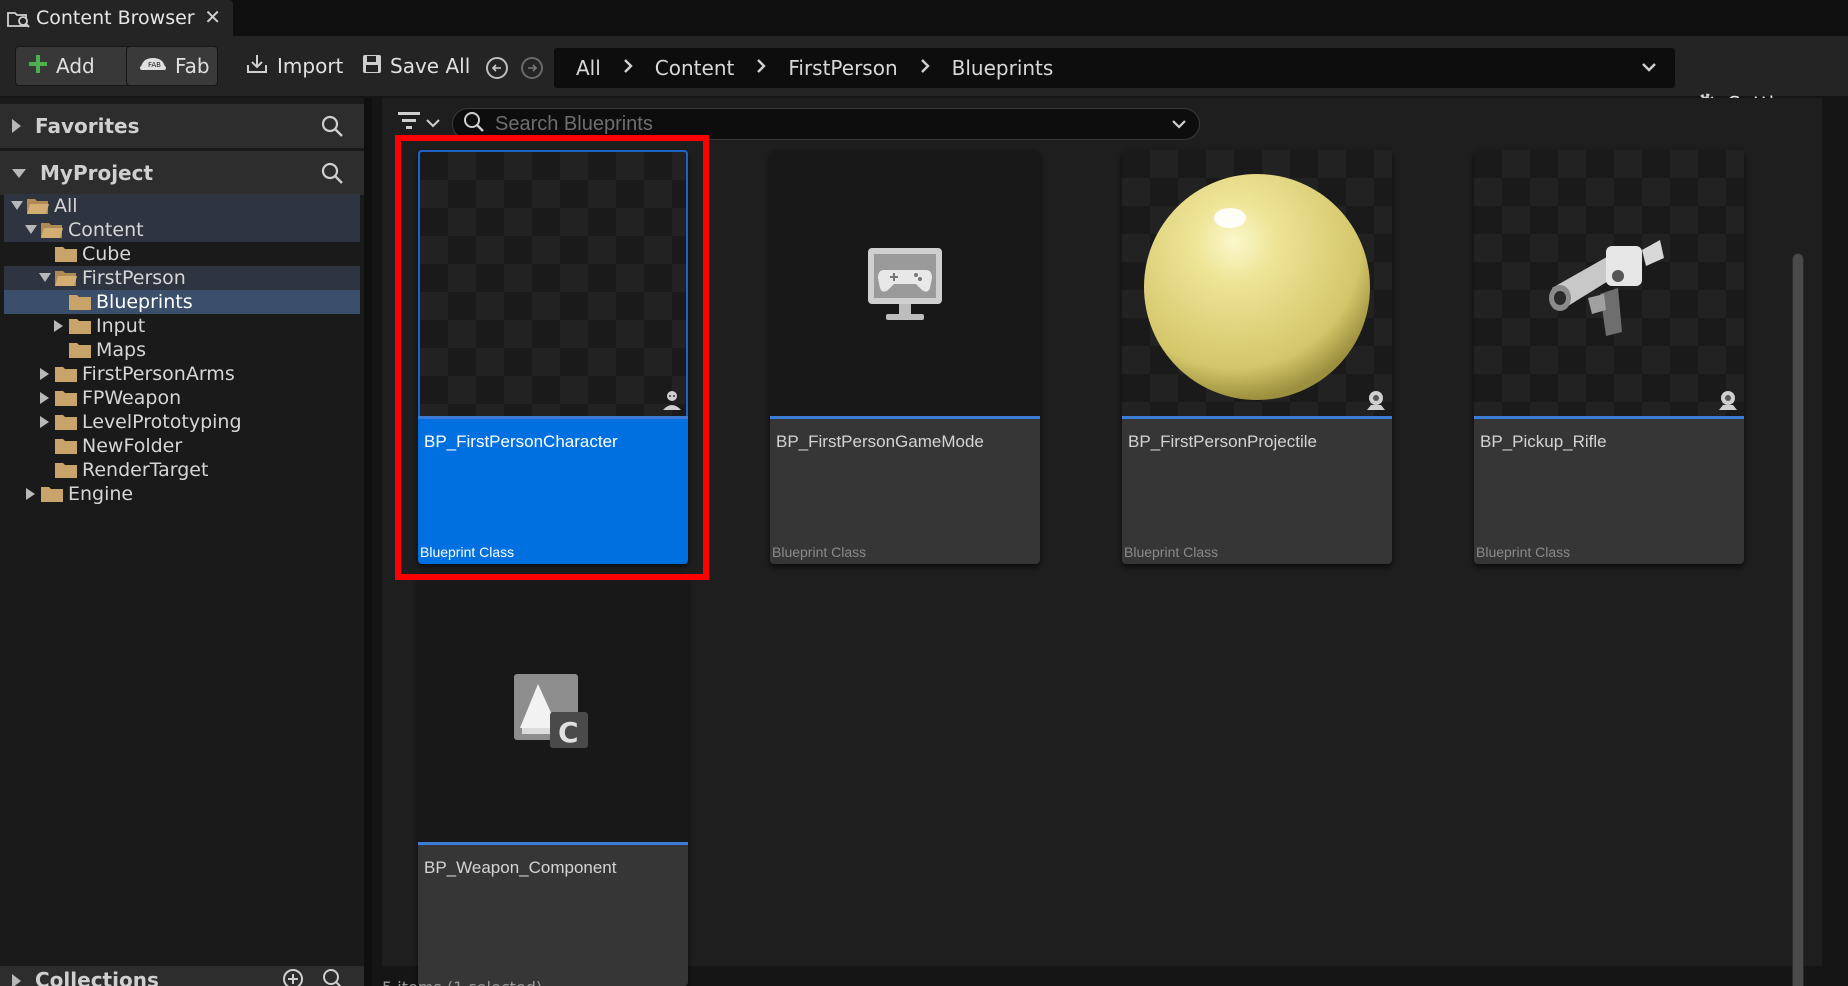  Describe the element at coordinates (116, 18) in the screenshot. I see `tab-content-browser: Content Browser ✕` at that location.